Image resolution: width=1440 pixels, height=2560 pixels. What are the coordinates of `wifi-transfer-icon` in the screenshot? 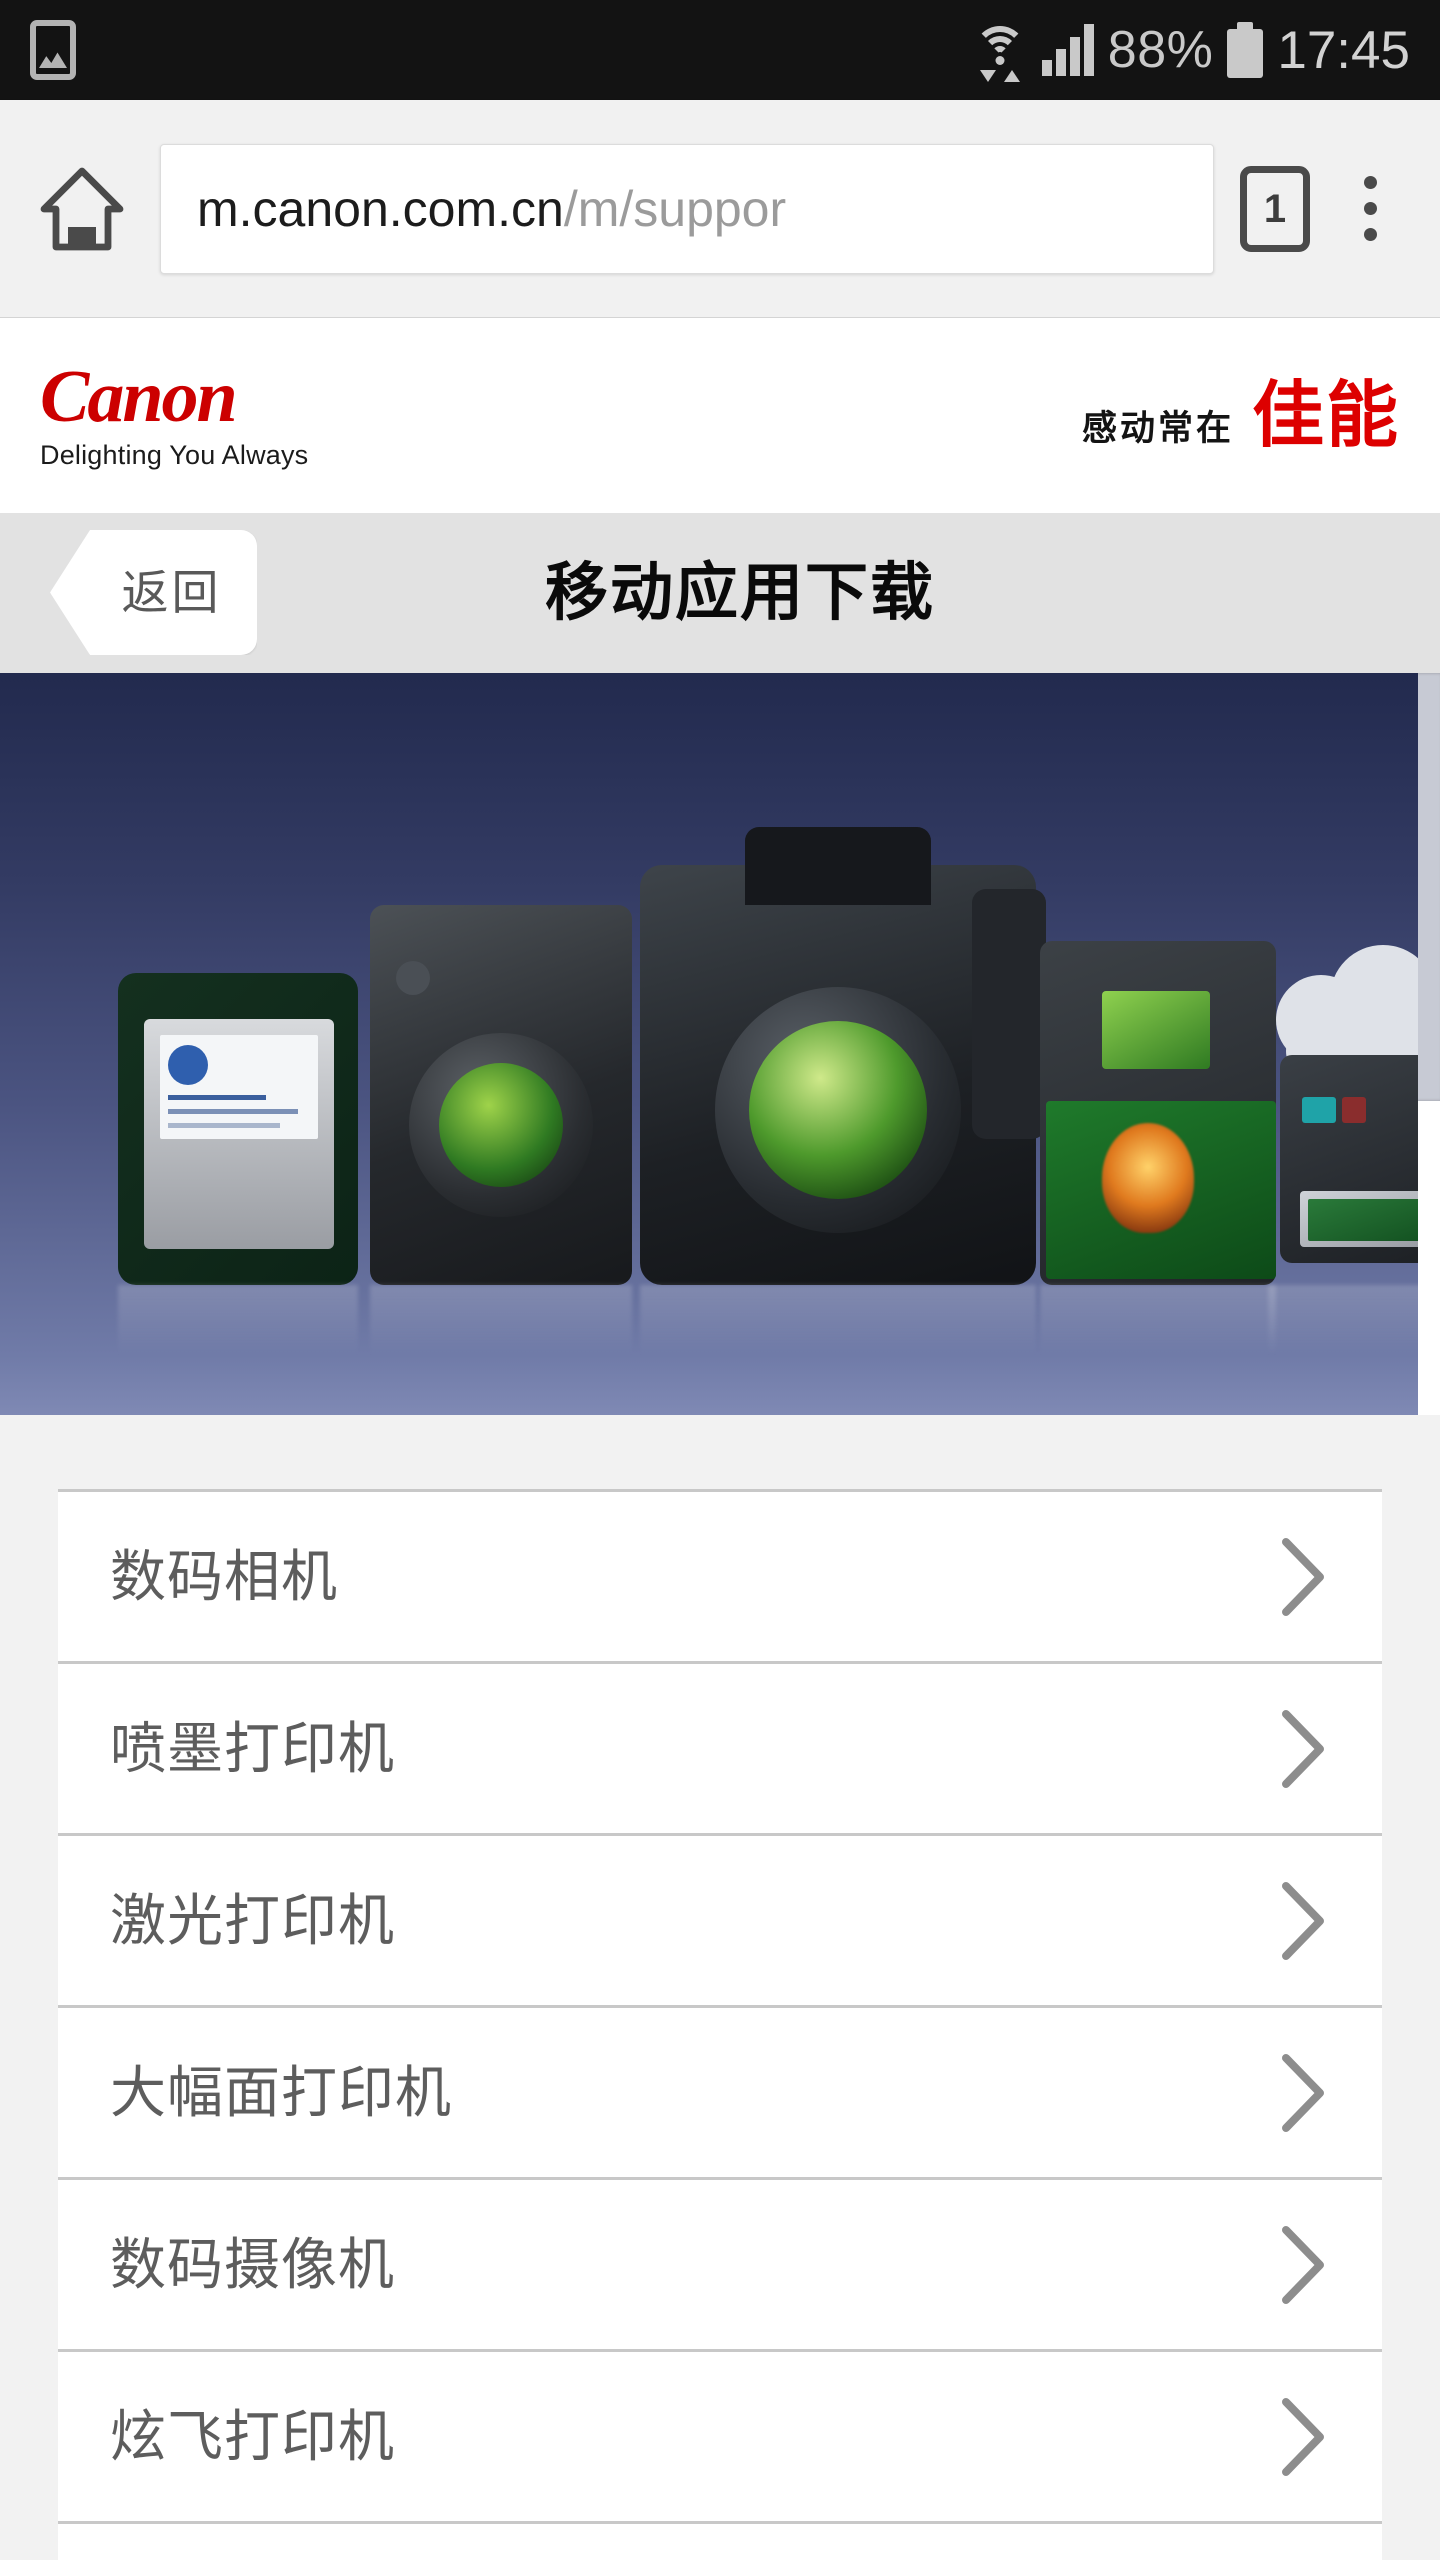 It's located at (1000, 52).